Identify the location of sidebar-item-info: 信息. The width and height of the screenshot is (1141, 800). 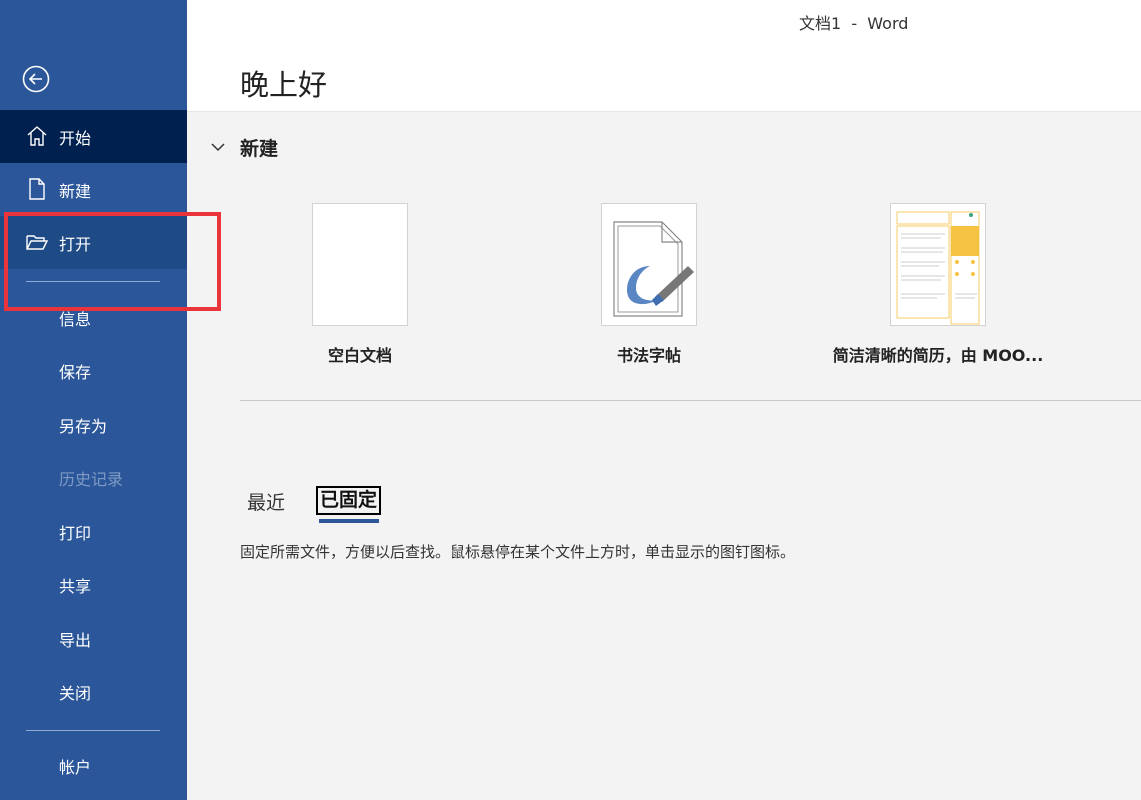
(93, 317).